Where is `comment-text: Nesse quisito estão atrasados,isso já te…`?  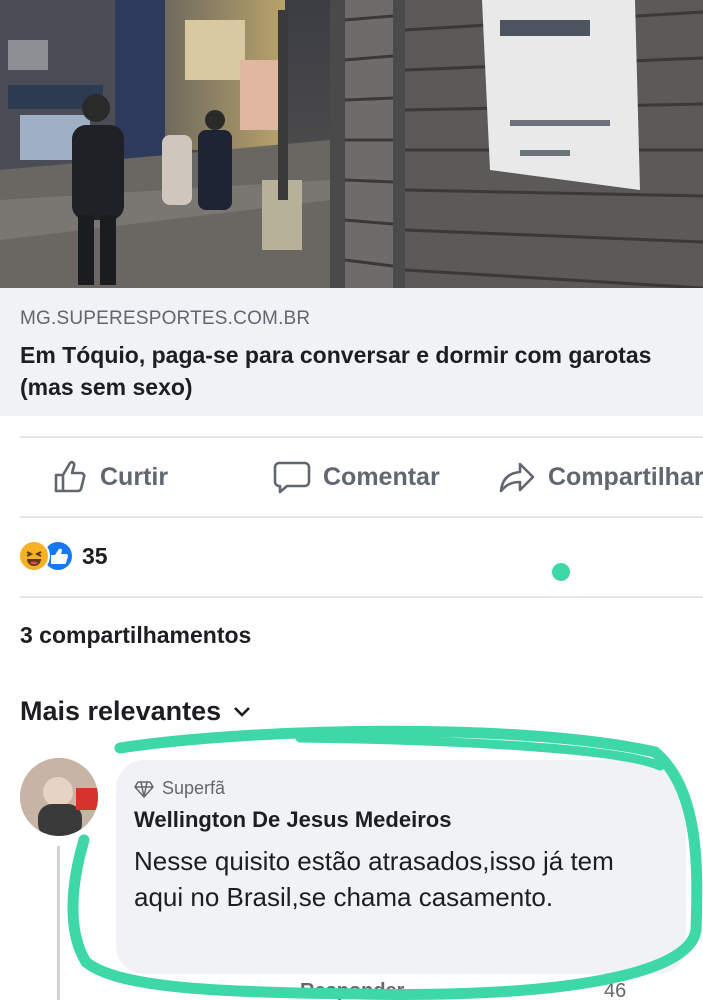
comment-text: Nesse quisito estão atrasados,isso já te… is located at coordinates (374, 879).